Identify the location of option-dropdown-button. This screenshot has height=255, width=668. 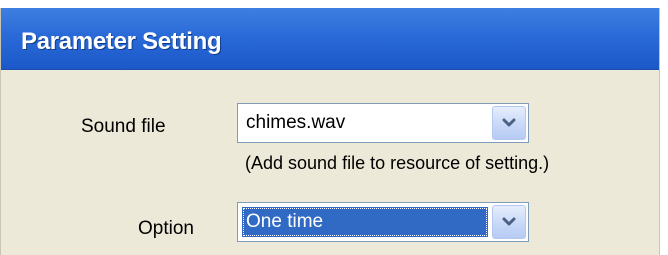
(509, 222).